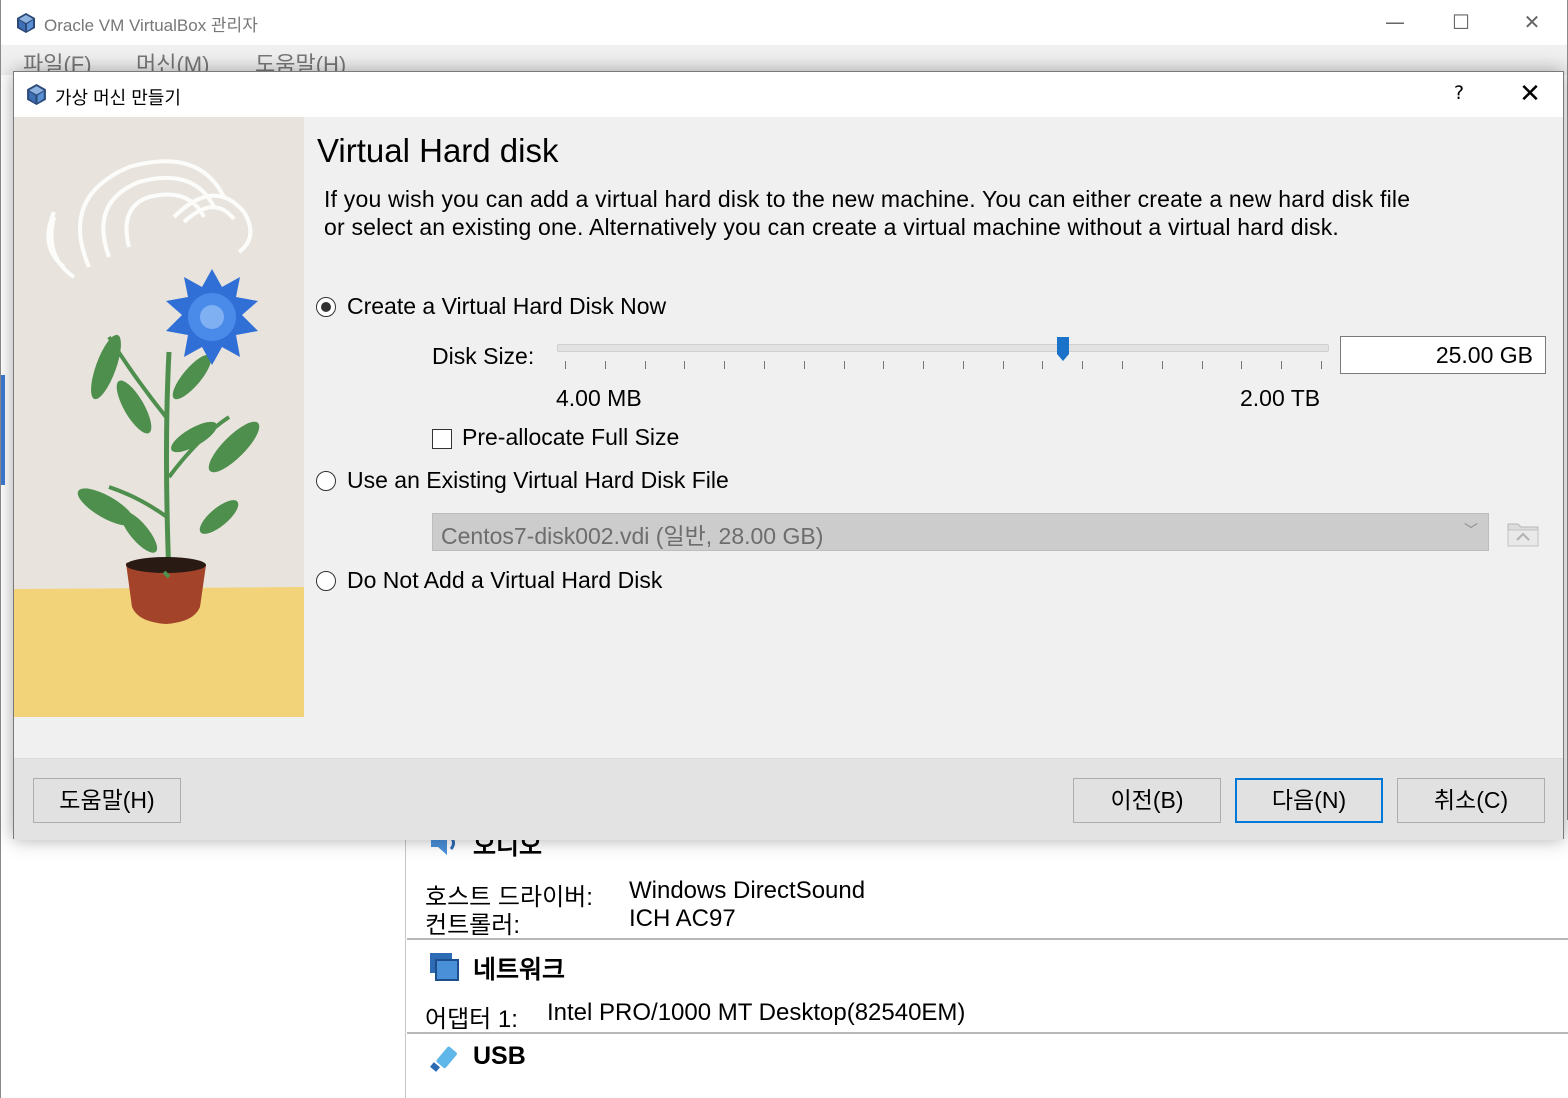  I want to click on maximize-button: ☐, so click(1461, 23).